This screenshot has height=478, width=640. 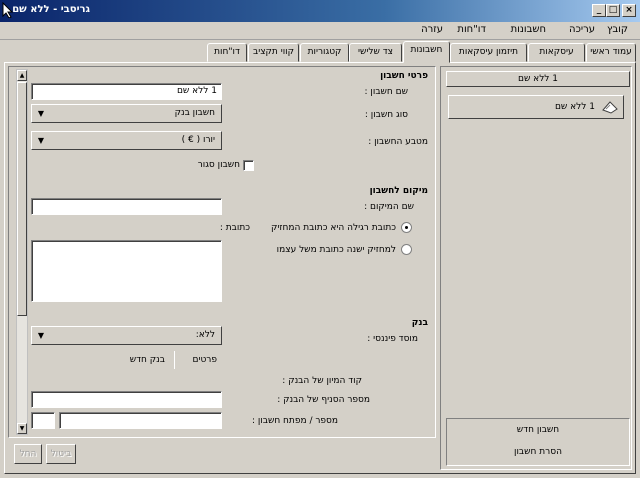 What do you see at coordinates (613, 10) in the screenshot?
I see `maximize-button: □` at bounding box center [613, 10].